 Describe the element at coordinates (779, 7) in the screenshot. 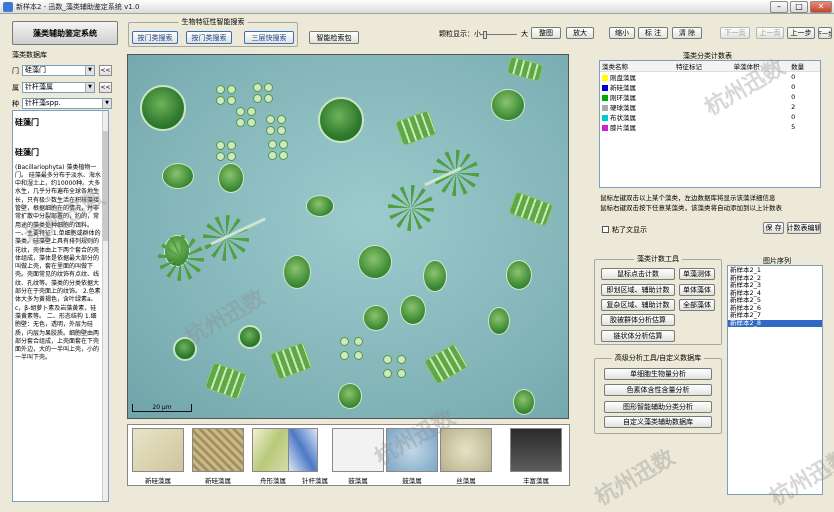

I see `minimize-button: –` at that location.